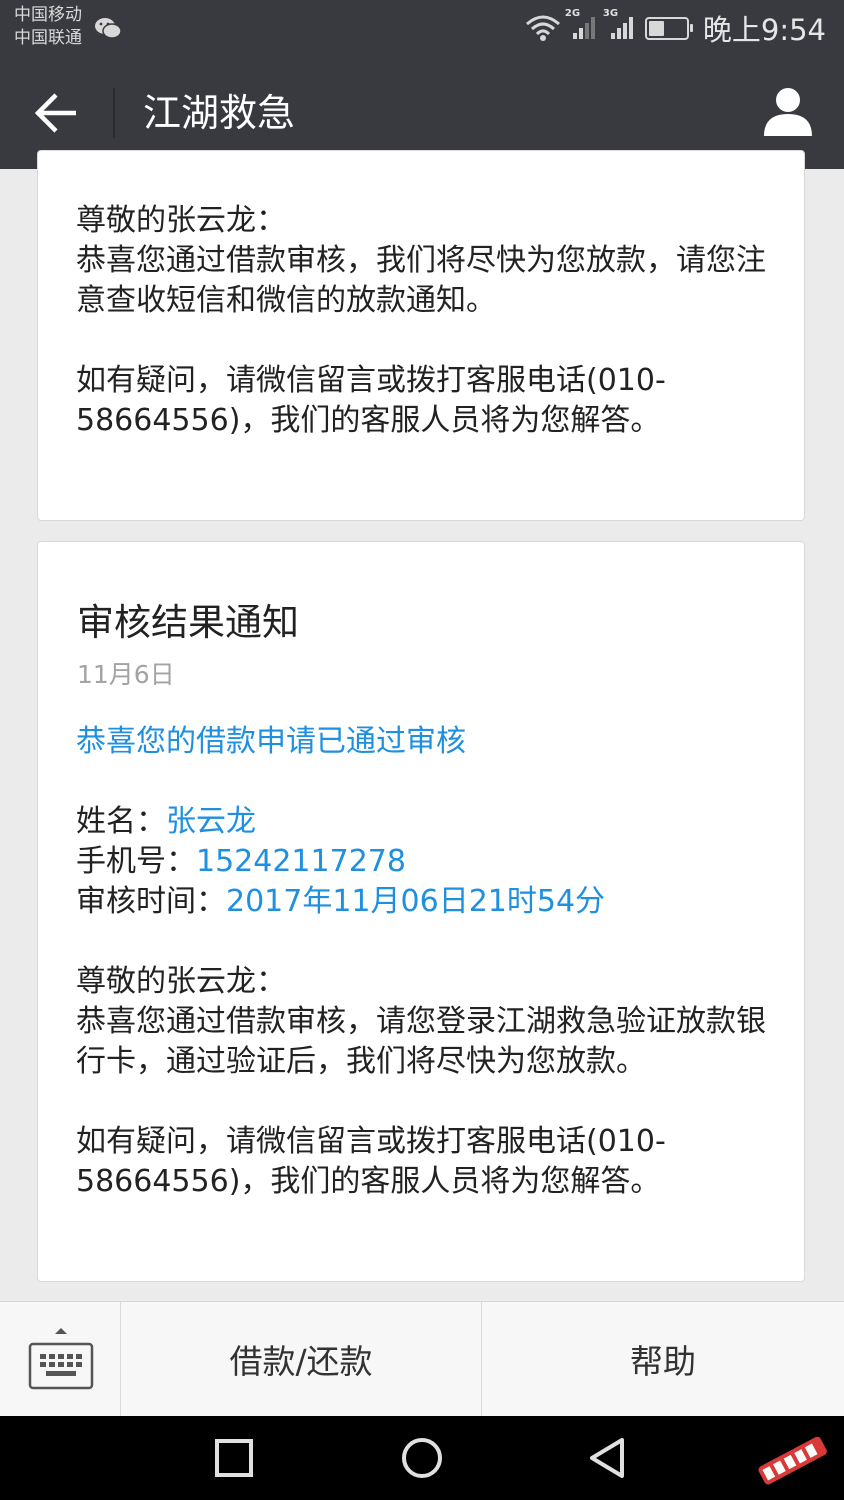 Image resolution: width=844 pixels, height=1500 pixels. Describe the element at coordinates (301, 1359) in the screenshot. I see `menu-loan-repay: 借款/还款` at that location.